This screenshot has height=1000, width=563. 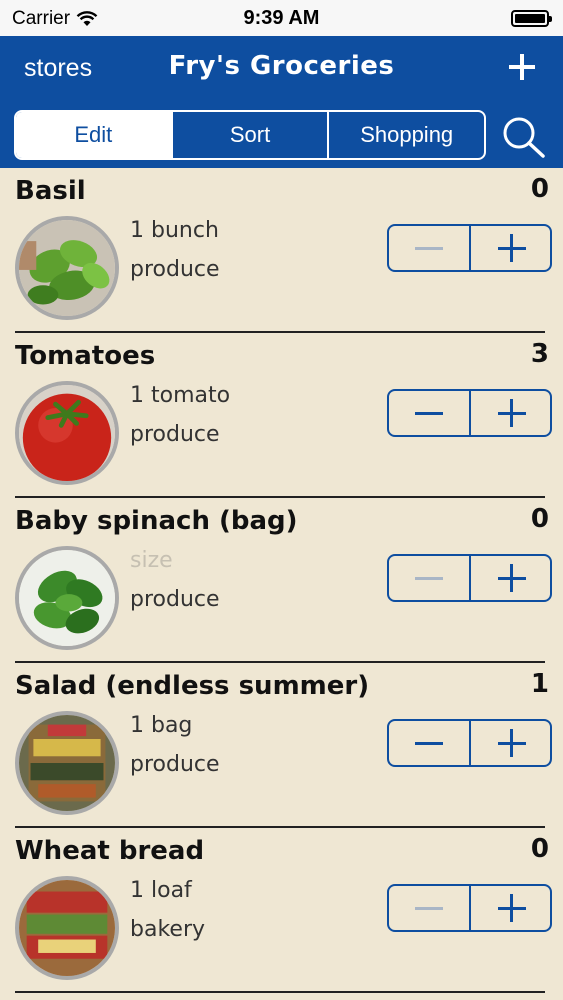 What do you see at coordinates (161, 725) in the screenshot?
I see `item-quantity: 1 bag` at bounding box center [161, 725].